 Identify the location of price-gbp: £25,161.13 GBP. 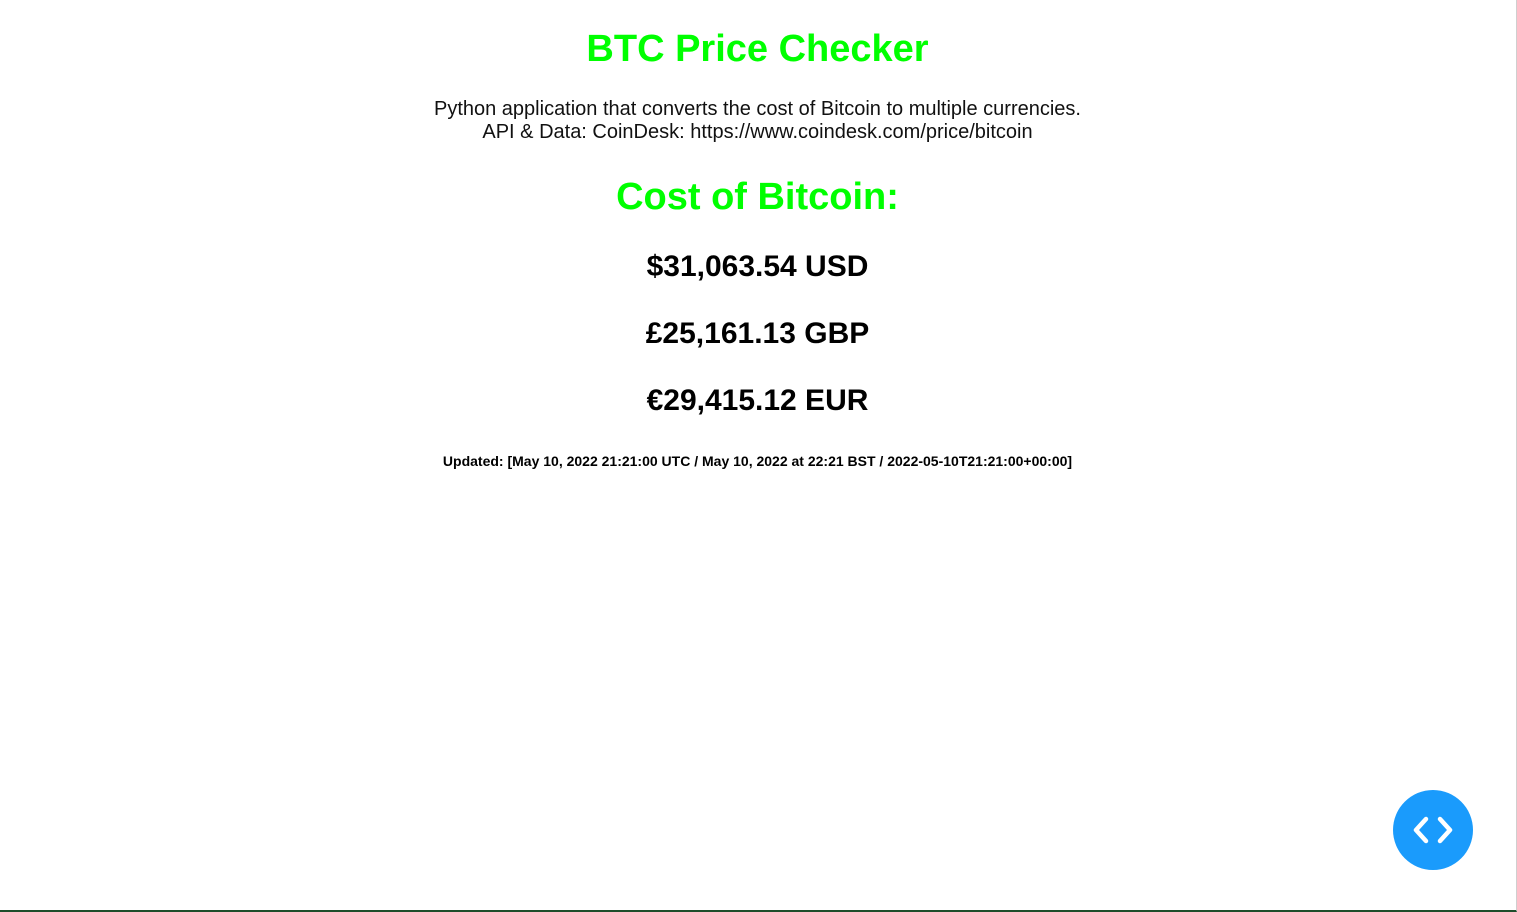
(757, 333).